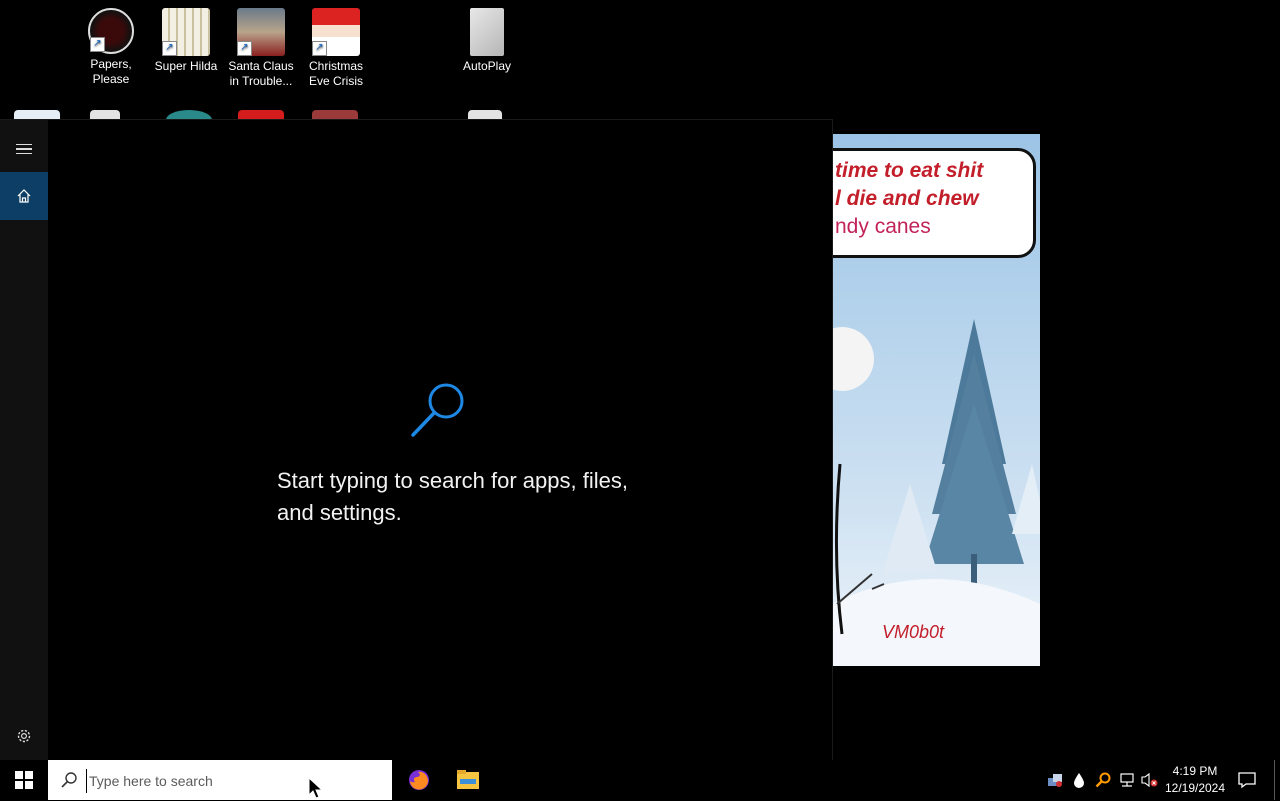 Image resolution: width=1280 pixels, height=801 pixels. What do you see at coordinates (336, 32) in the screenshot?
I see `christmas-eve-crisis-icon: ↗` at bounding box center [336, 32].